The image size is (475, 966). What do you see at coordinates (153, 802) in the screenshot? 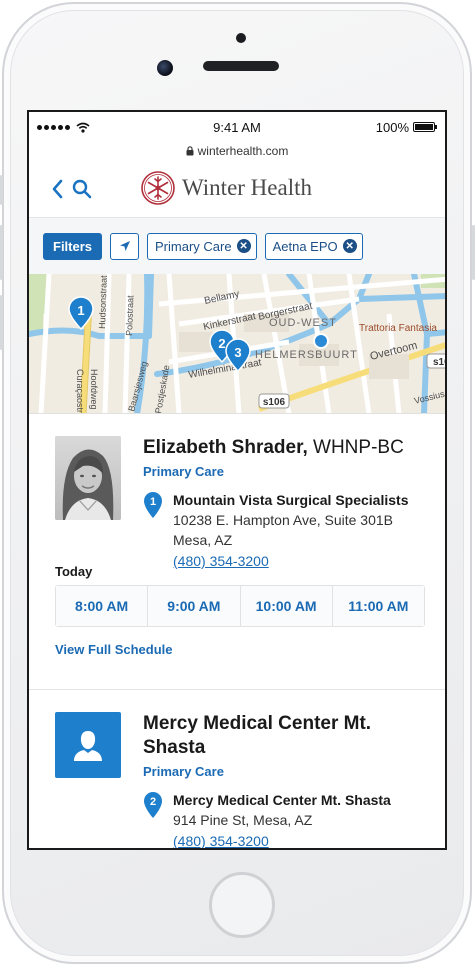
I see `location-pin-number: 2` at bounding box center [153, 802].